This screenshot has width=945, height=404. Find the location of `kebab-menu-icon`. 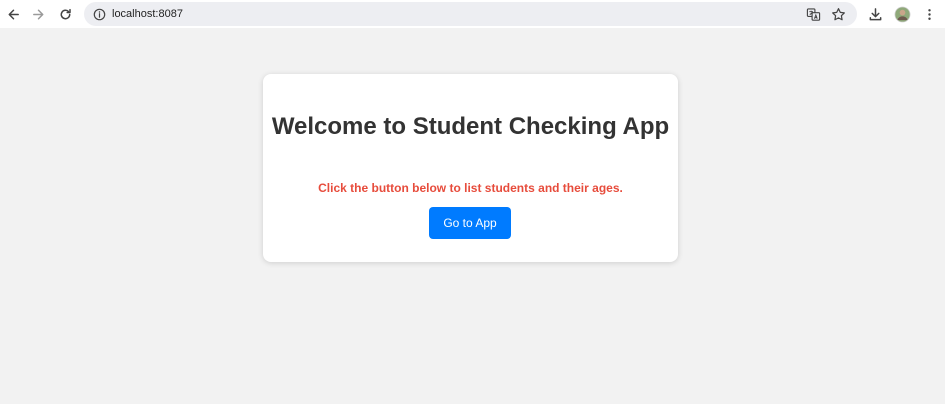

kebab-menu-icon is located at coordinates (929, 14).